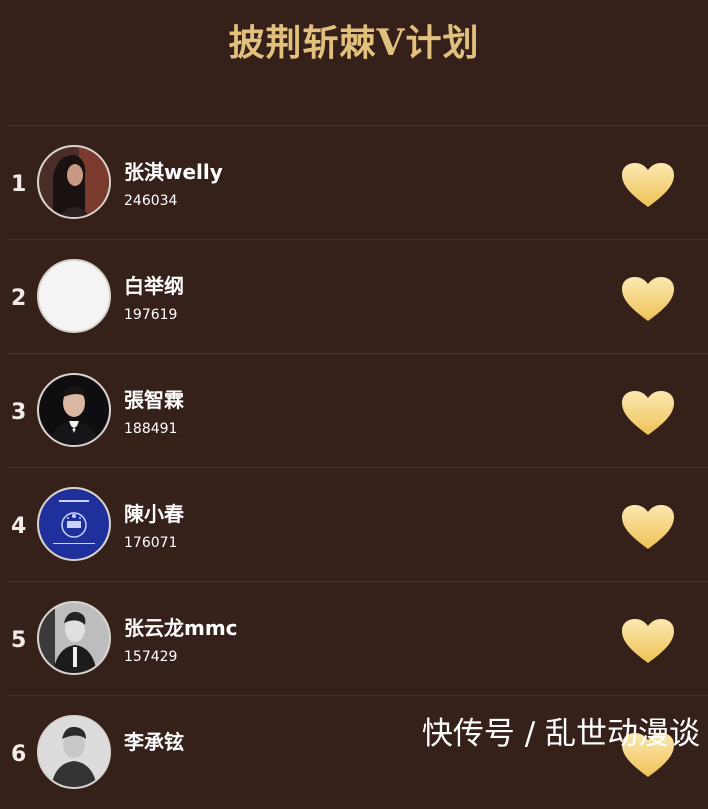 The image size is (708, 809). What do you see at coordinates (154, 514) in the screenshot?
I see `contestant-name: 陳小春` at bounding box center [154, 514].